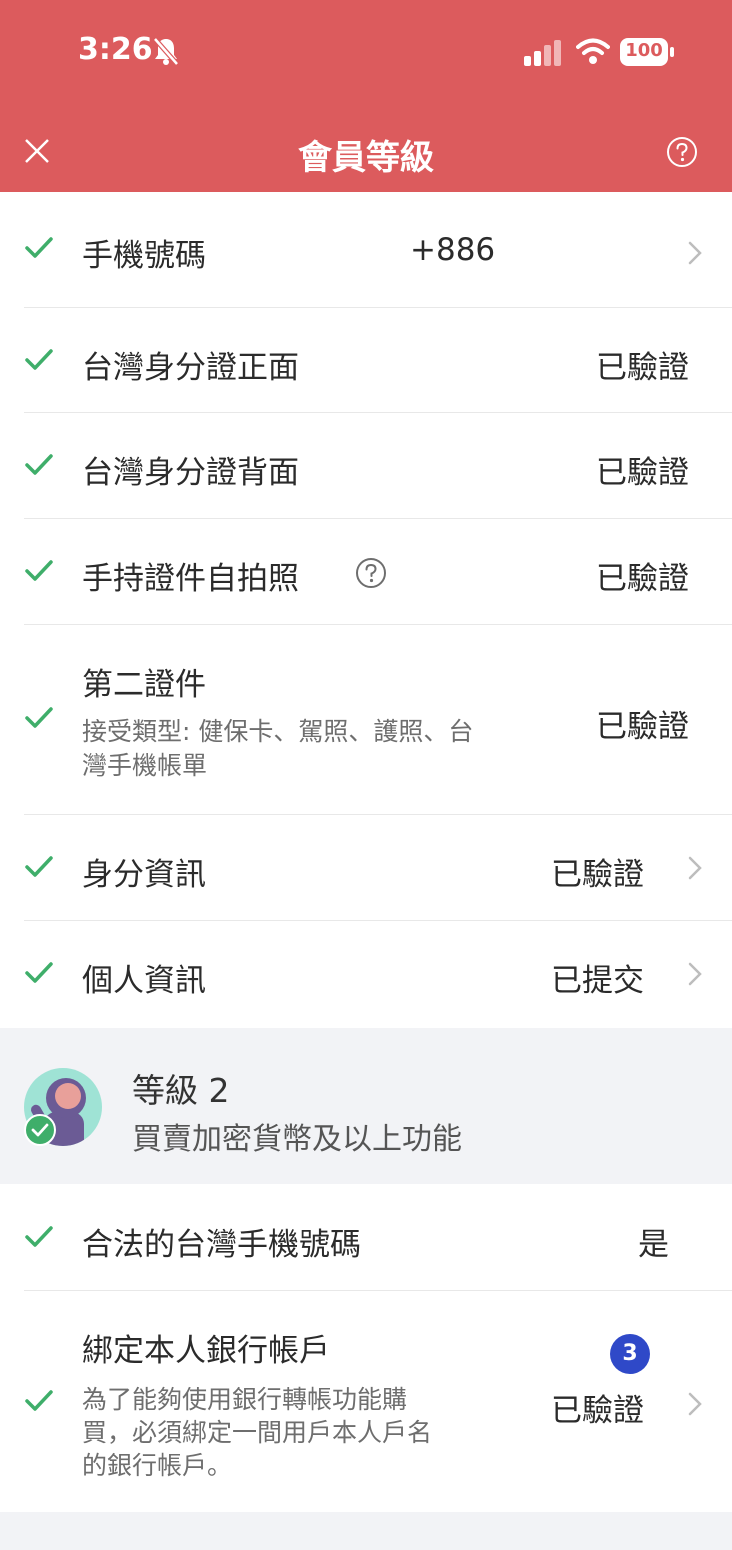 The image size is (732, 1550). I want to click on row-id-card-front: 台灣身分證正面 已驗證, so click(366, 360).